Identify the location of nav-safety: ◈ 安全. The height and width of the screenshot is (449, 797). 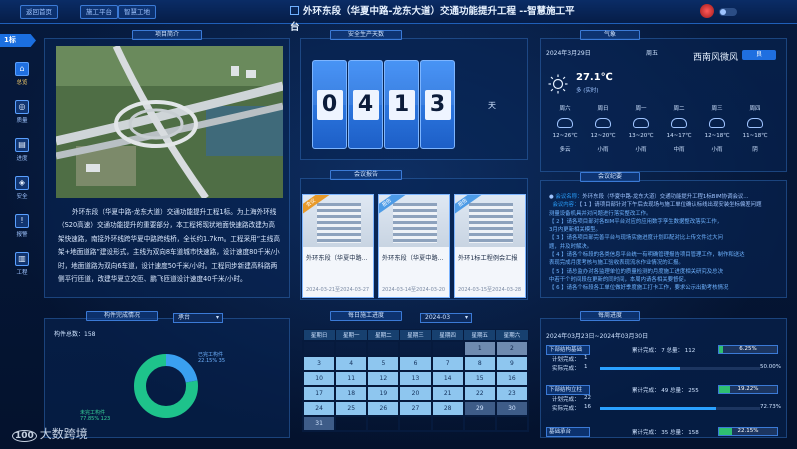
(22, 195).